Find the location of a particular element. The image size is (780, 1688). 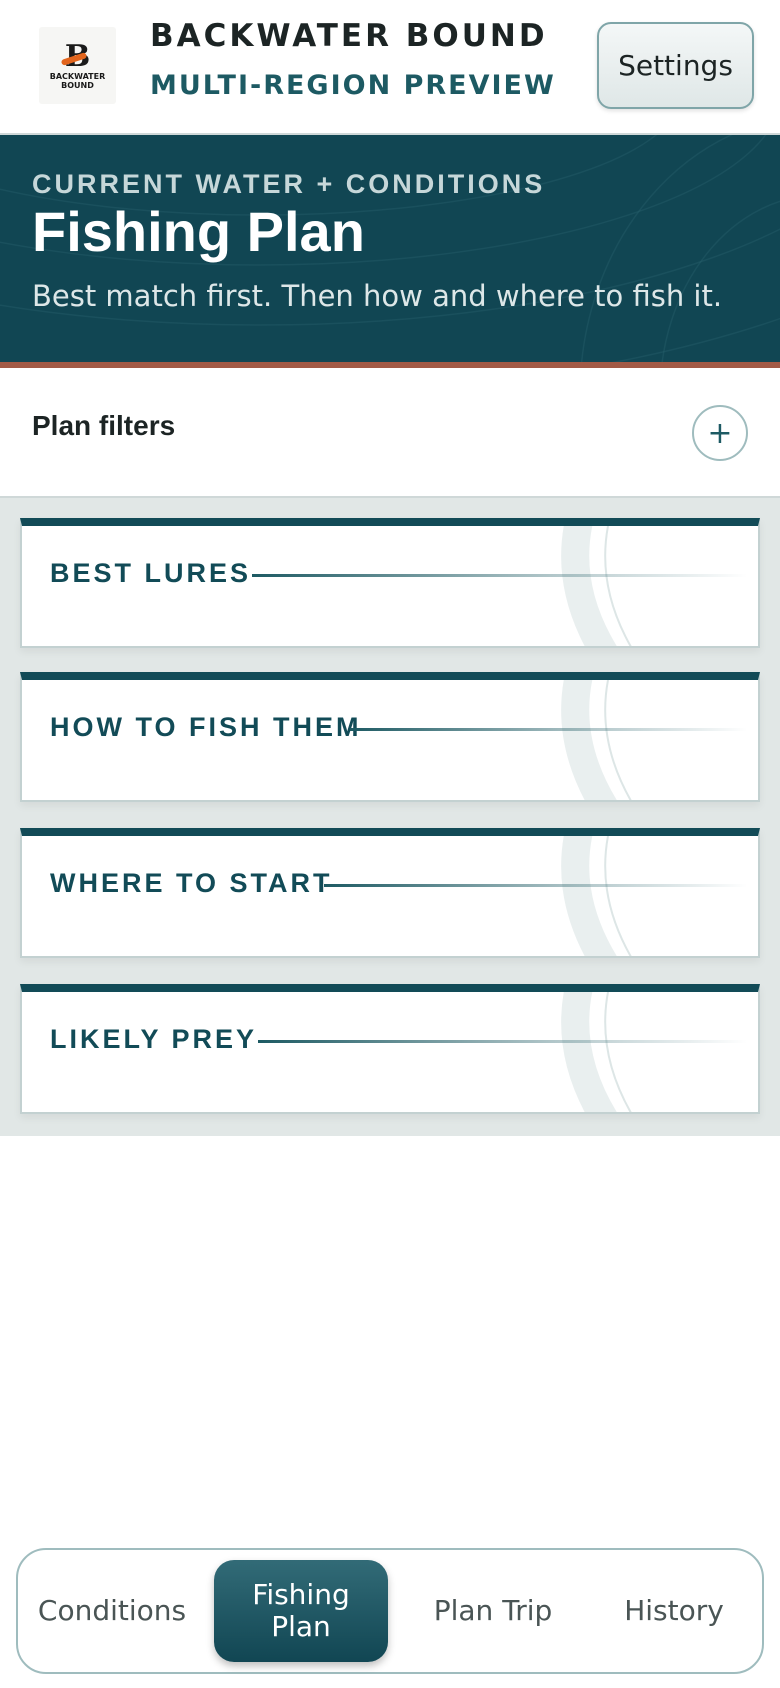

brand-logo: B BACKWATER BOUND is located at coordinates (77, 65).